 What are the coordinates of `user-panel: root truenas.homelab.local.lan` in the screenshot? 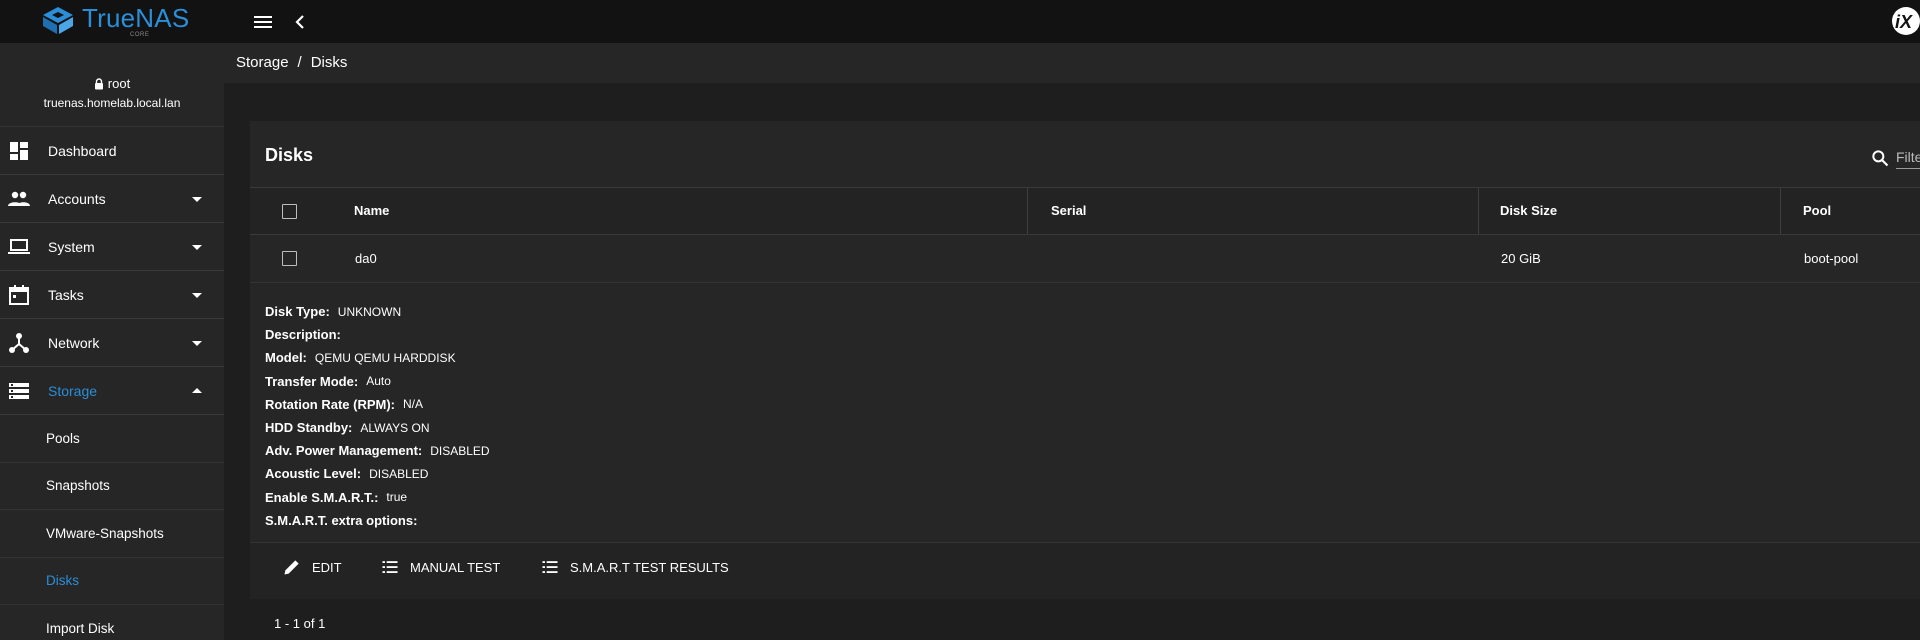 It's located at (112, 85).